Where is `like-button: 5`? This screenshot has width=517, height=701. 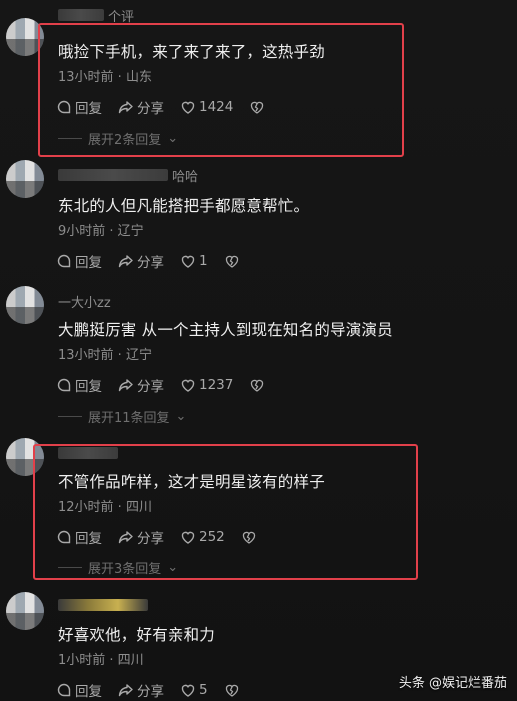
like-button: 5 is located at coordinates (194, 690).